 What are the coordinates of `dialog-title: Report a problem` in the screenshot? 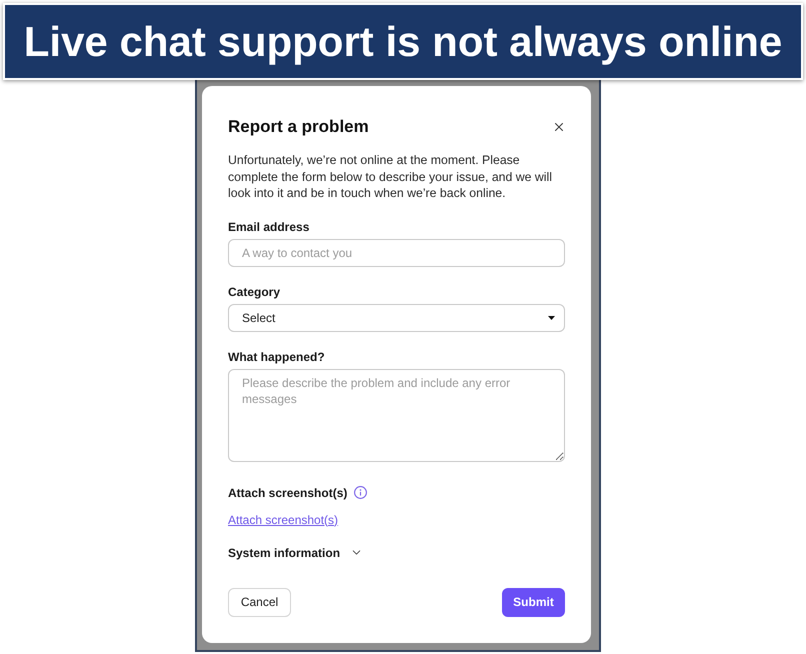 It's located at (298, 127).